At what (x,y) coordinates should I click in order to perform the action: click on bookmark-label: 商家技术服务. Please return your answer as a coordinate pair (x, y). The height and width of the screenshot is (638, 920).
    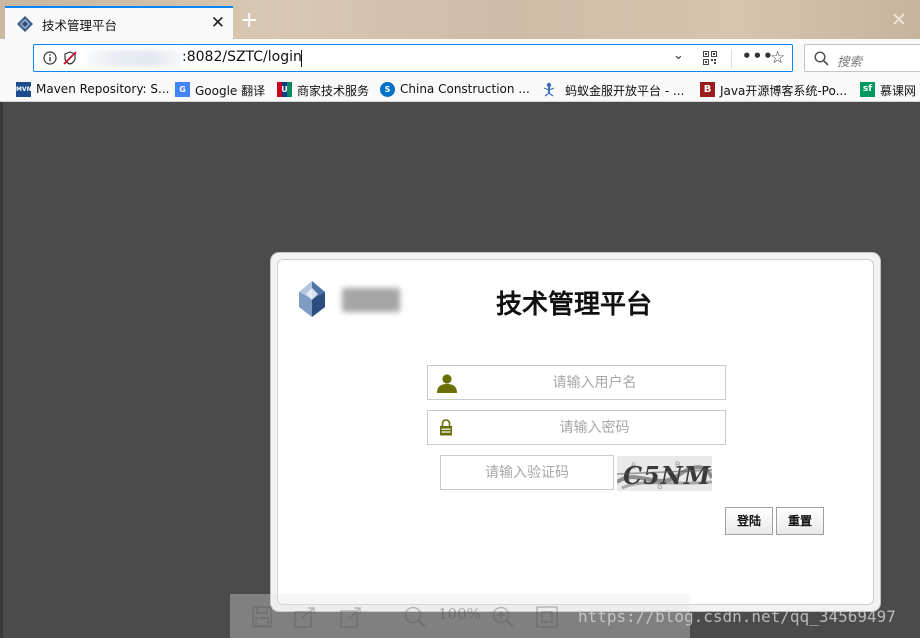
    Looking at the image, I should click on (333, 91).